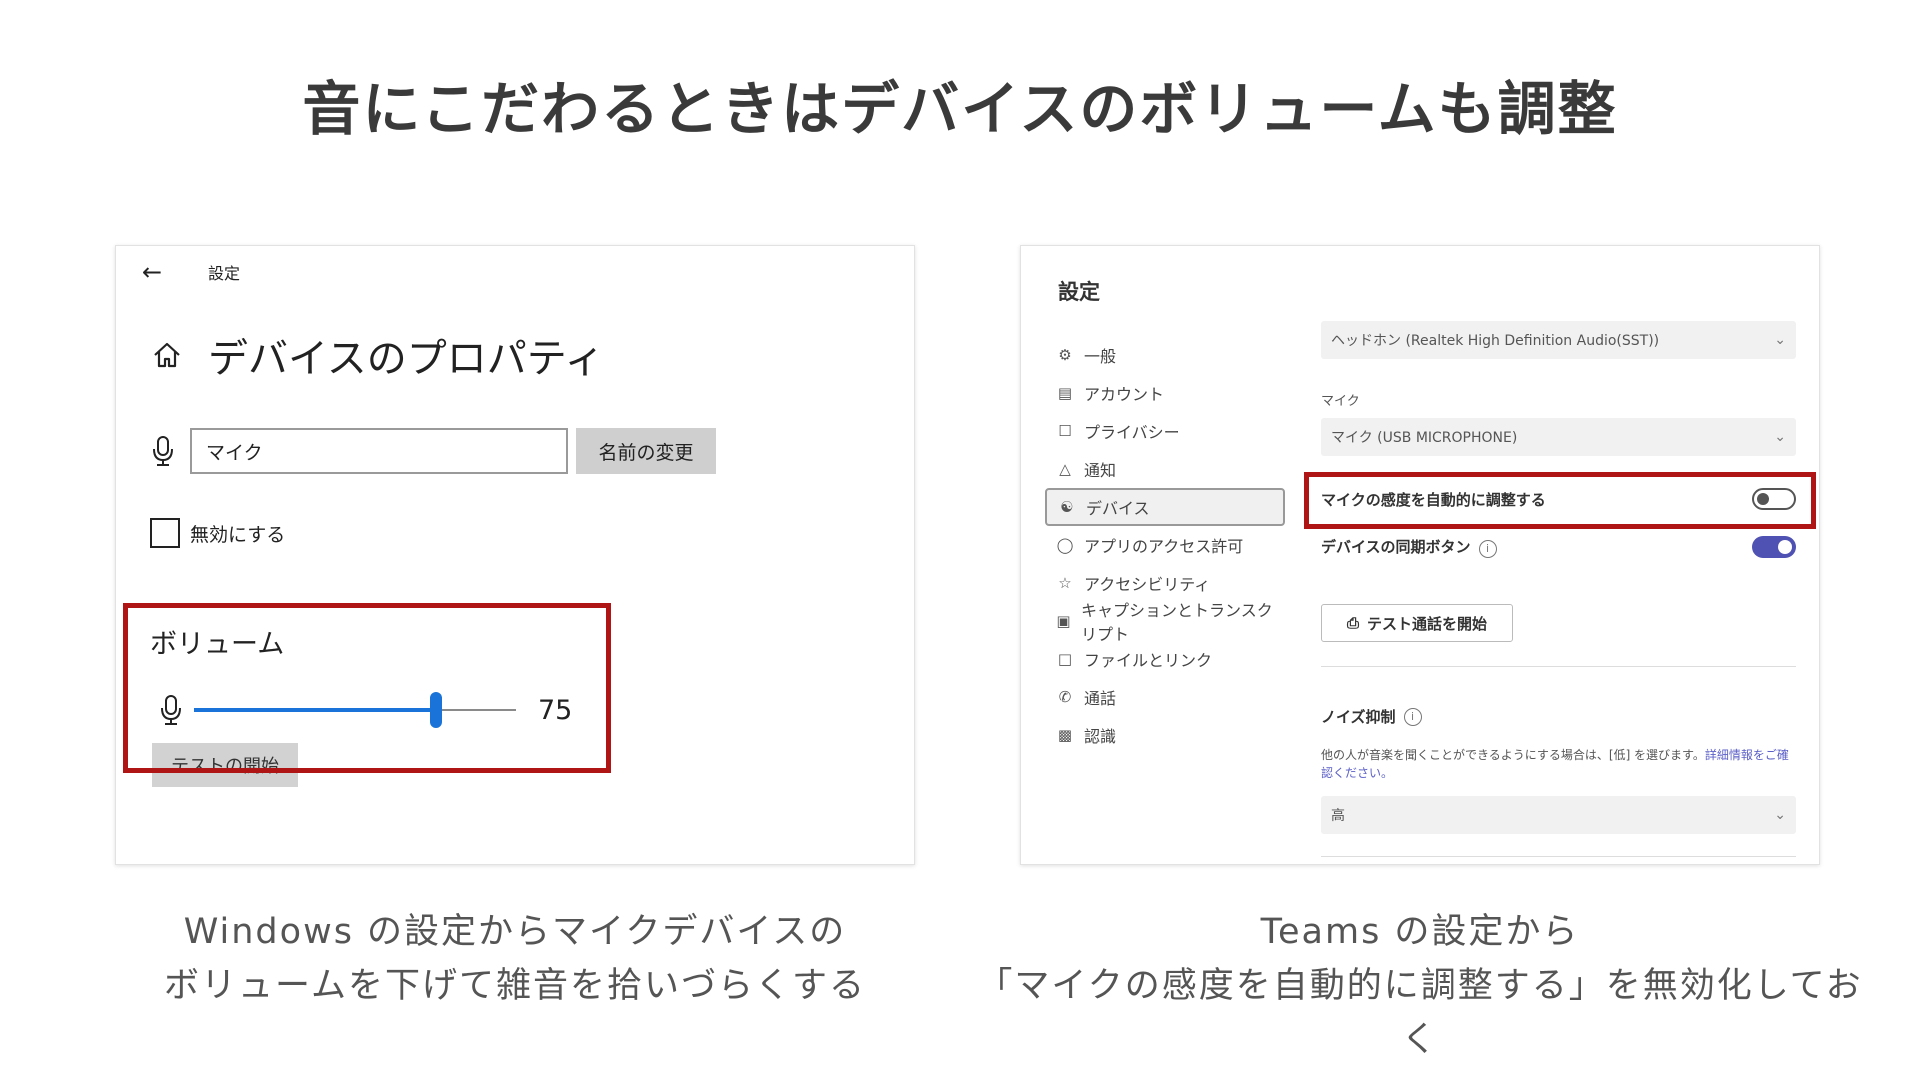 The width and height of the screenshot is (1920, 1079). Describe the element at coordinates (238, 534) in the screenshot. I see `disable-checkbox-label: 無効にする` at that location.